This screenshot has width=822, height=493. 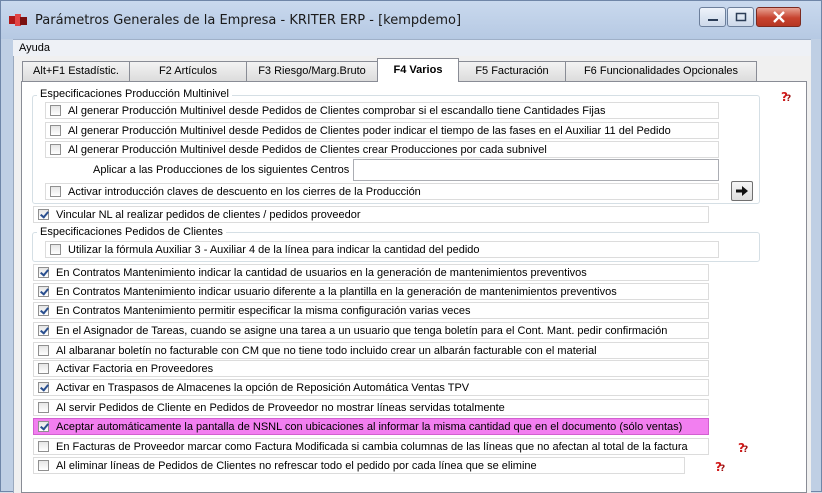 I want to click on tab-label: F2 Artículos, so click(x=188, y=71).